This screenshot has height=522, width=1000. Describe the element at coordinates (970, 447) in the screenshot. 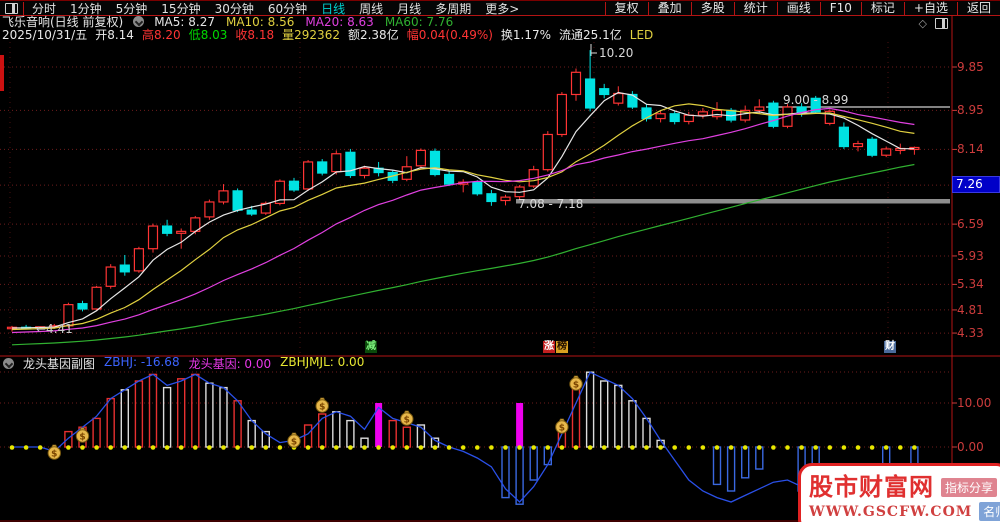

I see `indicator-axis-label: 0.00` at that location.